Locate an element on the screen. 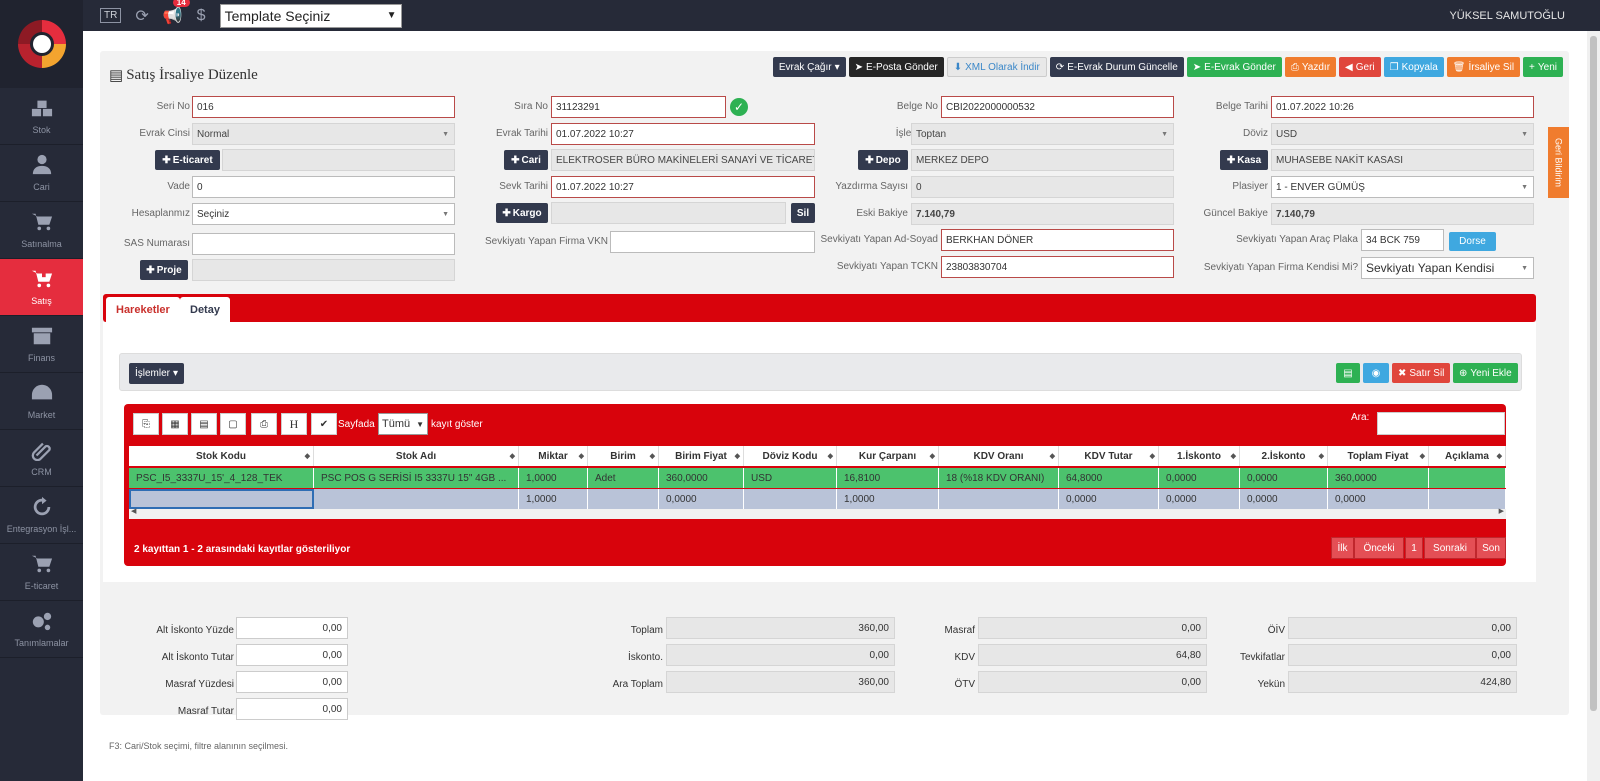  refresh-icon: ⟳ is located at coordinates (141, 16).